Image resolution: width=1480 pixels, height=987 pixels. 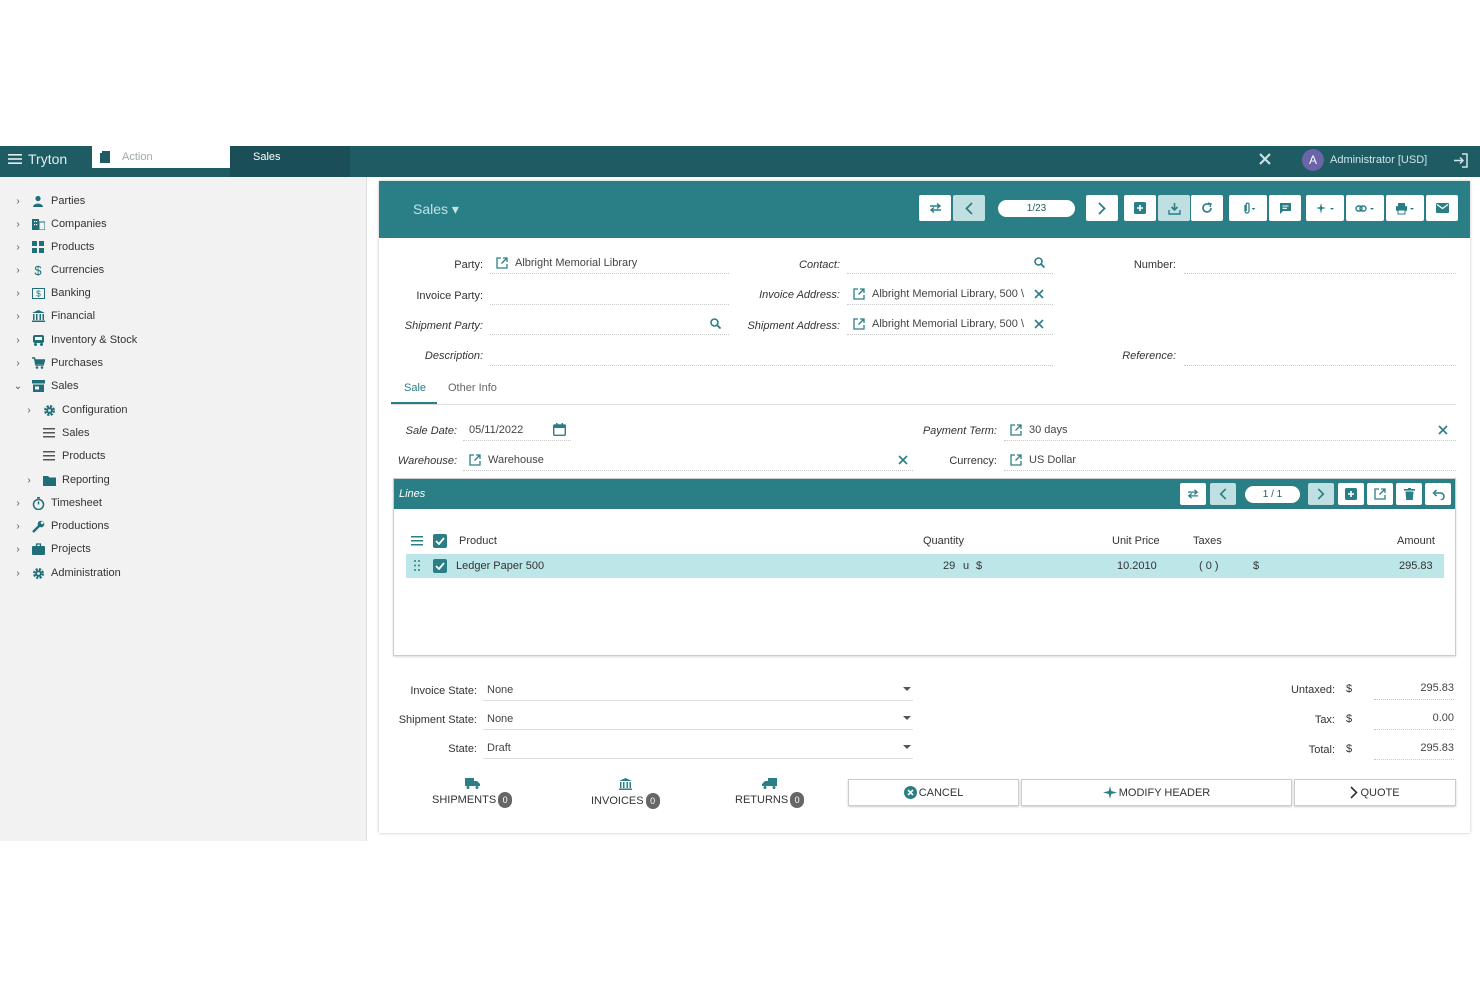 What do you see at coordinates (1409, 494) in the screenshot?
I see `lines-delete-button` at bounding box center [1409, 494].